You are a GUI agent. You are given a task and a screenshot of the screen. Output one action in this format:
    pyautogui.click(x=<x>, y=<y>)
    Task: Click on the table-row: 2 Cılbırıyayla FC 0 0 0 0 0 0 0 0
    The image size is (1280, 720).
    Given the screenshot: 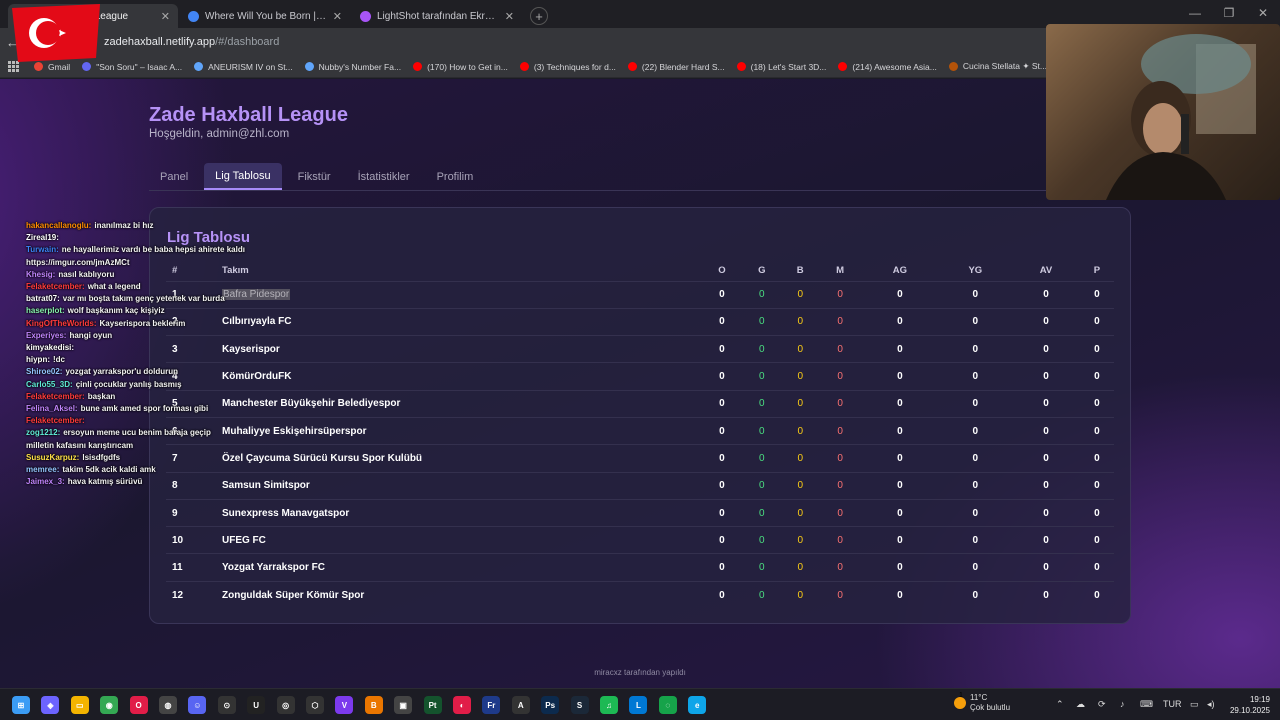 What is the action you would take?
    pyautogui.click(x=640, y=321)
    